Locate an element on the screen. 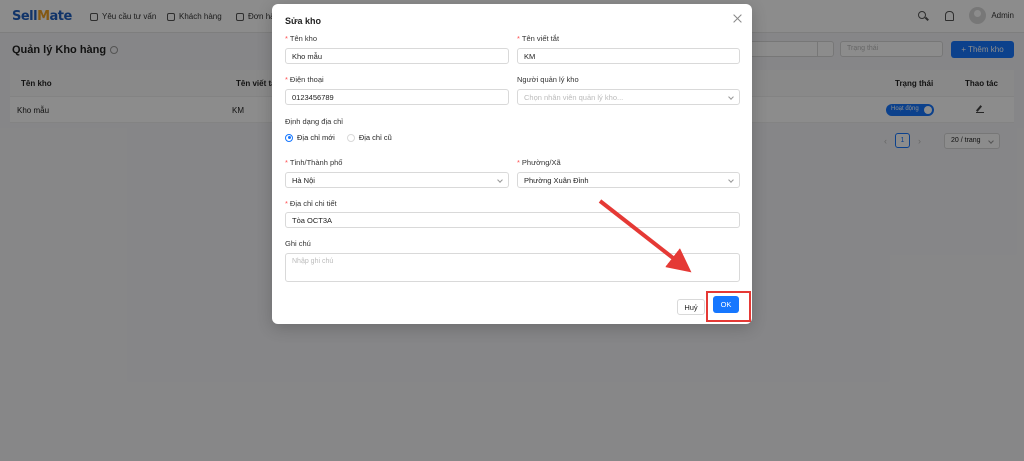  radio-new-address: Địa chỉ mới is located at coordinates (310, 137).